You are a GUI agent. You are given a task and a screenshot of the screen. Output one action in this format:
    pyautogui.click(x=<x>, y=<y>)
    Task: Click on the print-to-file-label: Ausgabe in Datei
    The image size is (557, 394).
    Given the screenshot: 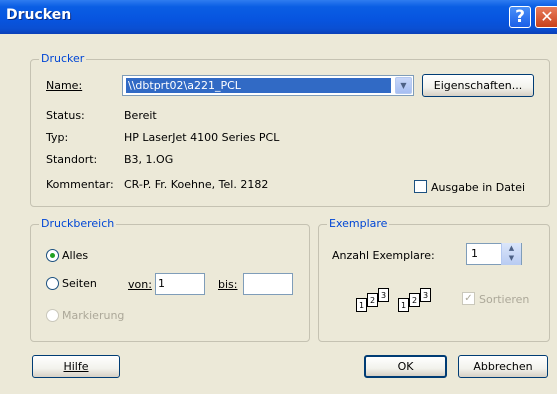 What is the action you would take?
    pyautogui.click(x=478, y=187)
    